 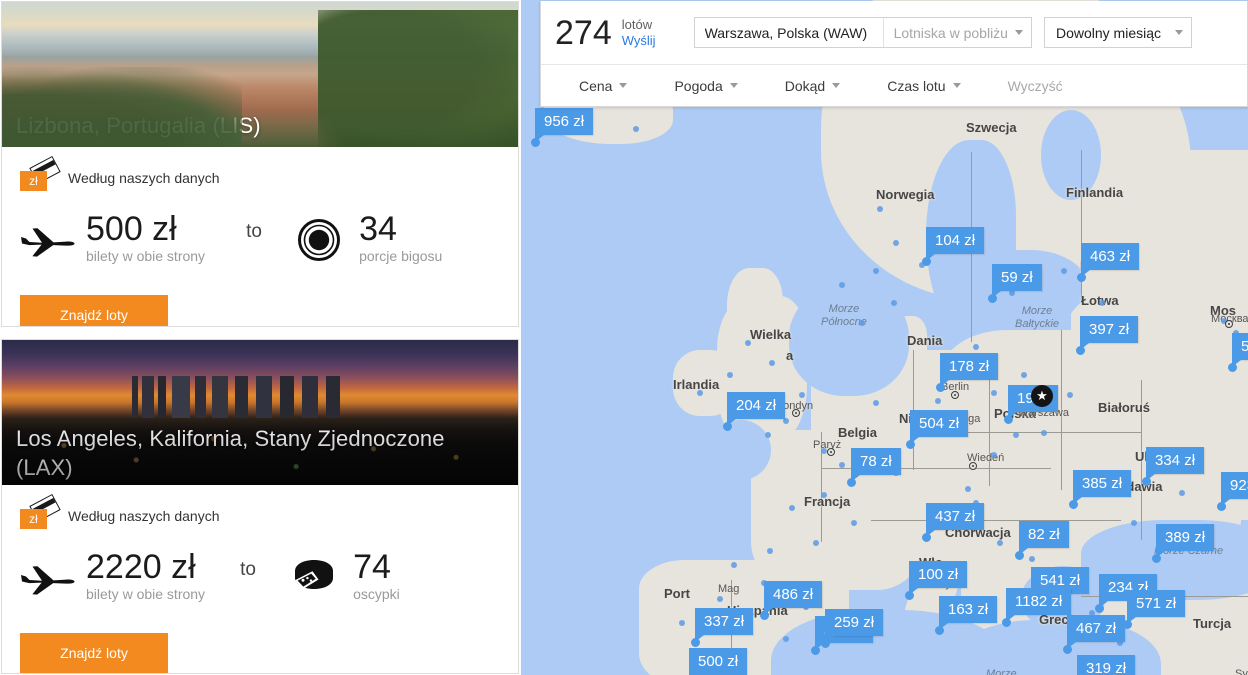 What do you see at coordinates (956, 32) in the screenshot?
I see `nearby-airports-select: Lotniska w pobliżu` at bounding box center [956, 32].